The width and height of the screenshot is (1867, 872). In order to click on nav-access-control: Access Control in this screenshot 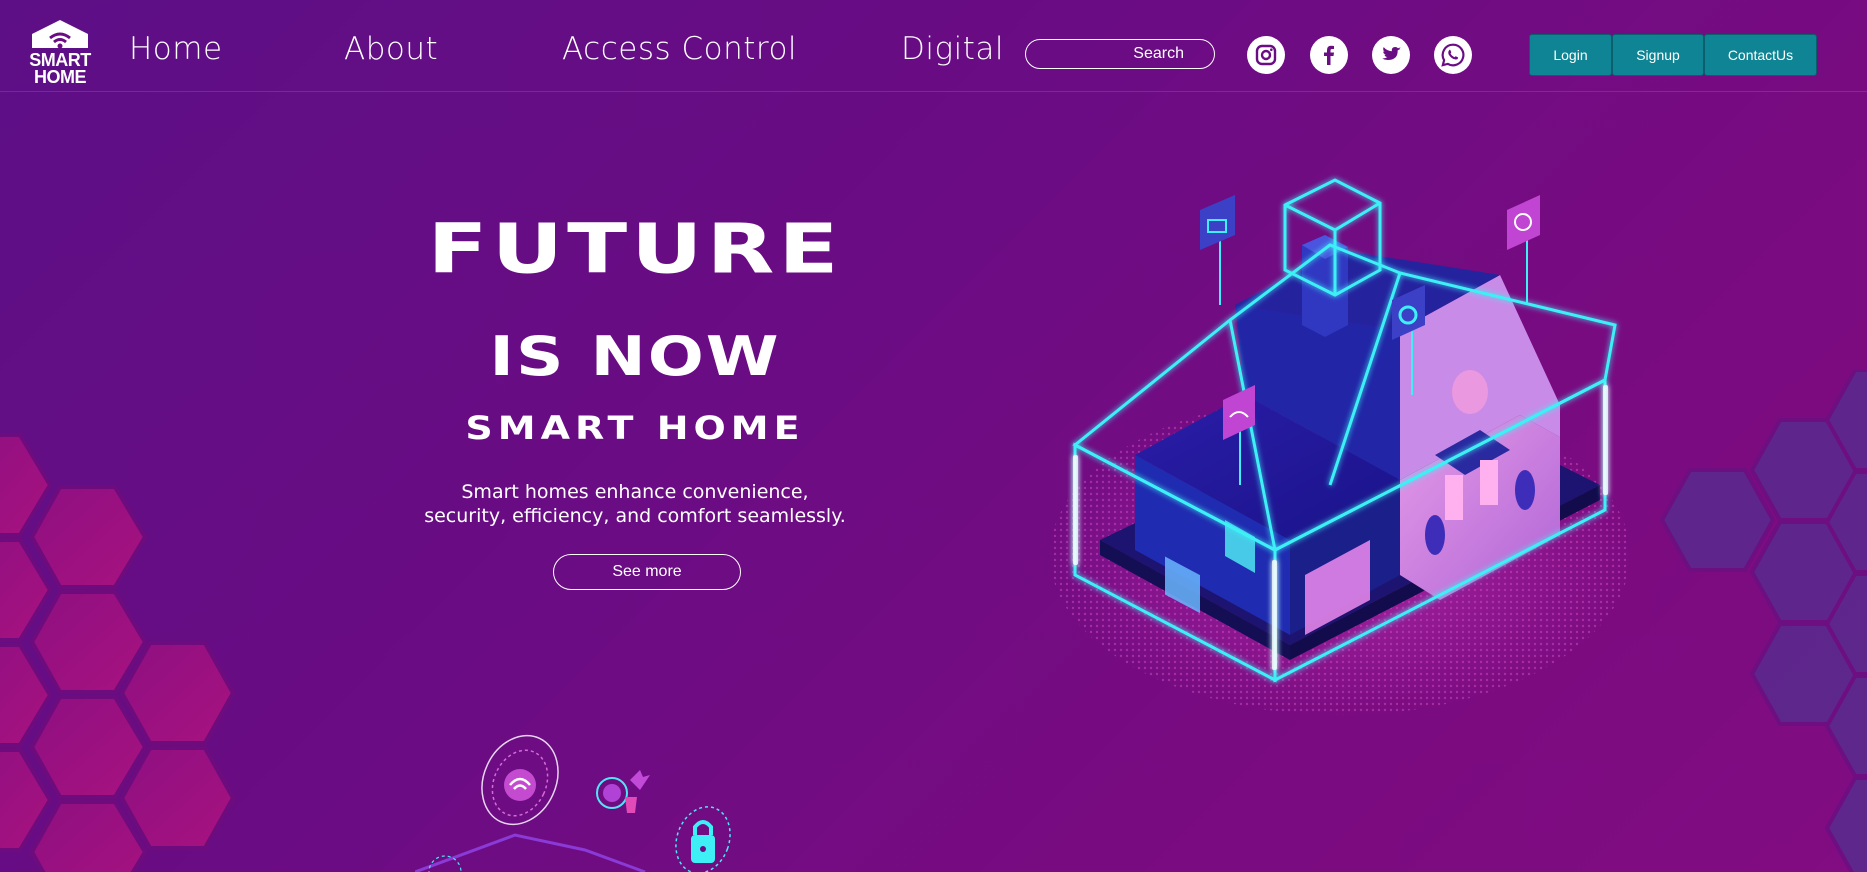, I will do `click(679, 49)`.